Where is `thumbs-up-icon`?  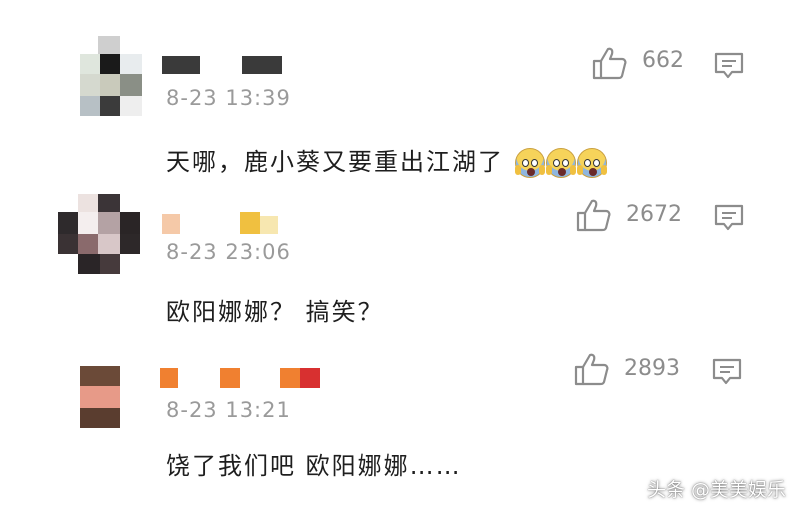
thumbs-up-icon is located at coordinates (592, 369).